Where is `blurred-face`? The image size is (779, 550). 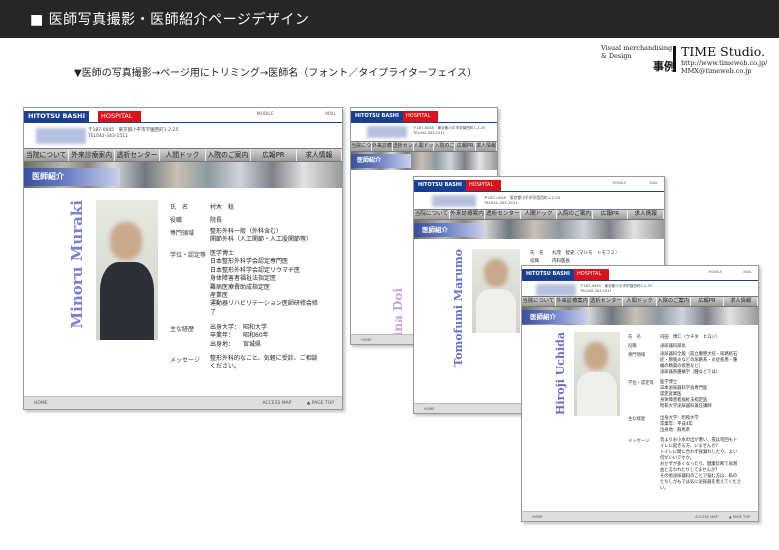 blurred-face is located at coordinates (596, 356).